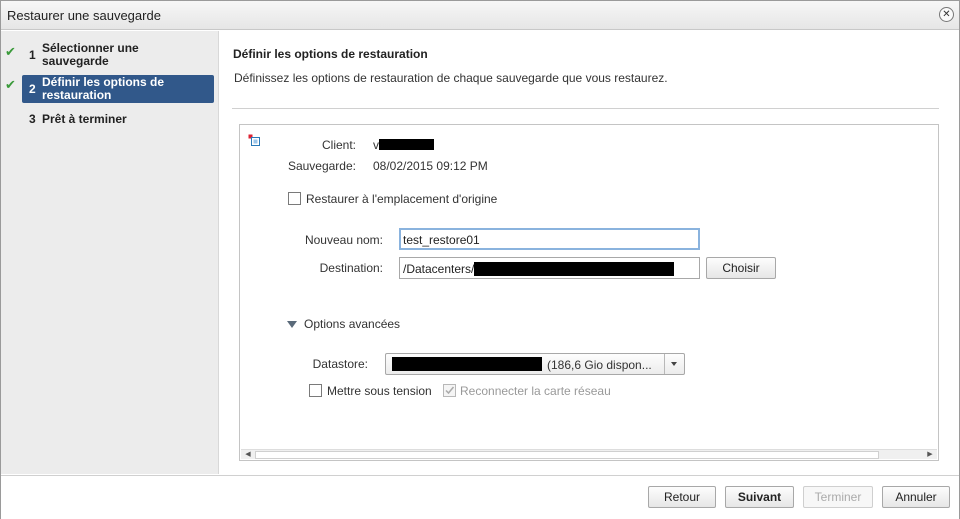 The image size is (960, 519). What do you see at coordinates (330, 54) in the screenshot?
I see `page-title: Définir les options de restauration` at bounding box center [330, 54].